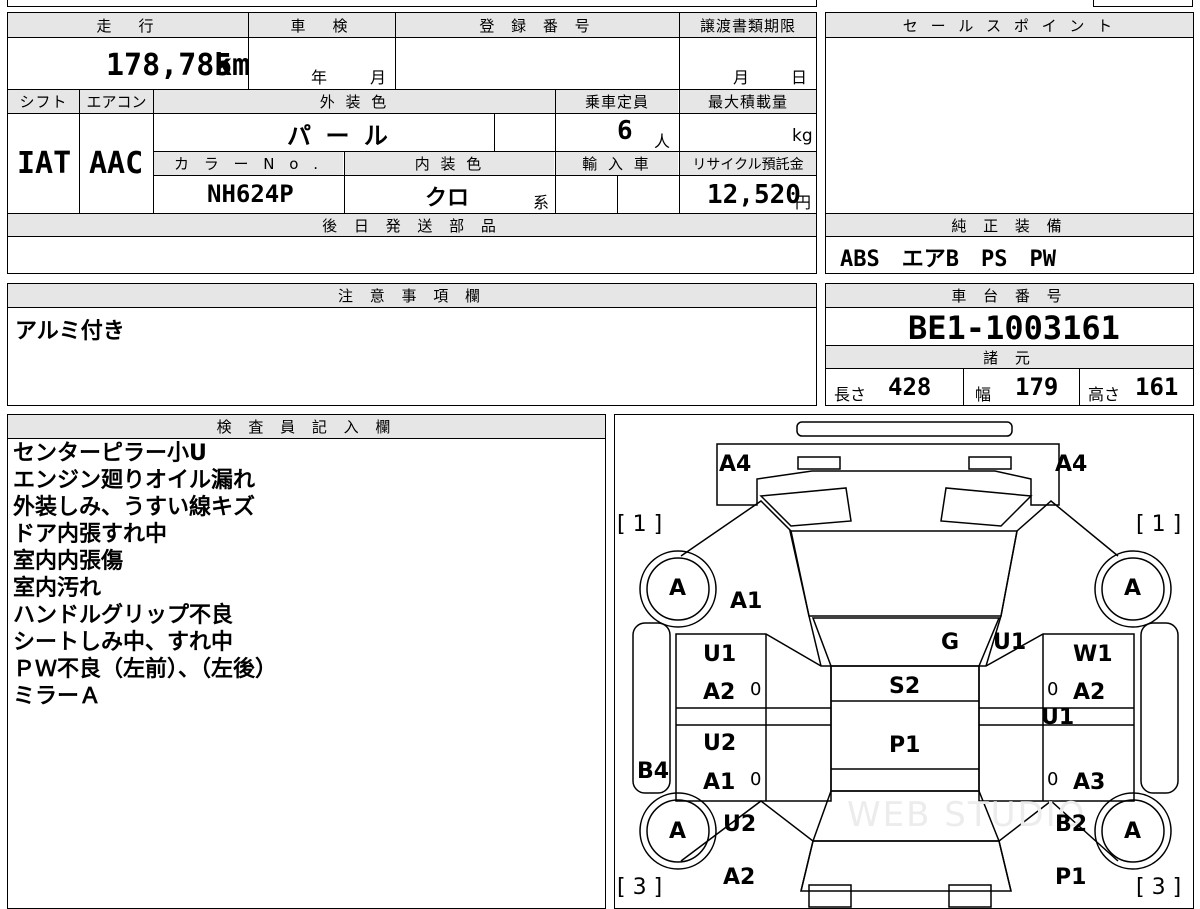  I want to click on spec-height-value: 161, so click(1157, 387).